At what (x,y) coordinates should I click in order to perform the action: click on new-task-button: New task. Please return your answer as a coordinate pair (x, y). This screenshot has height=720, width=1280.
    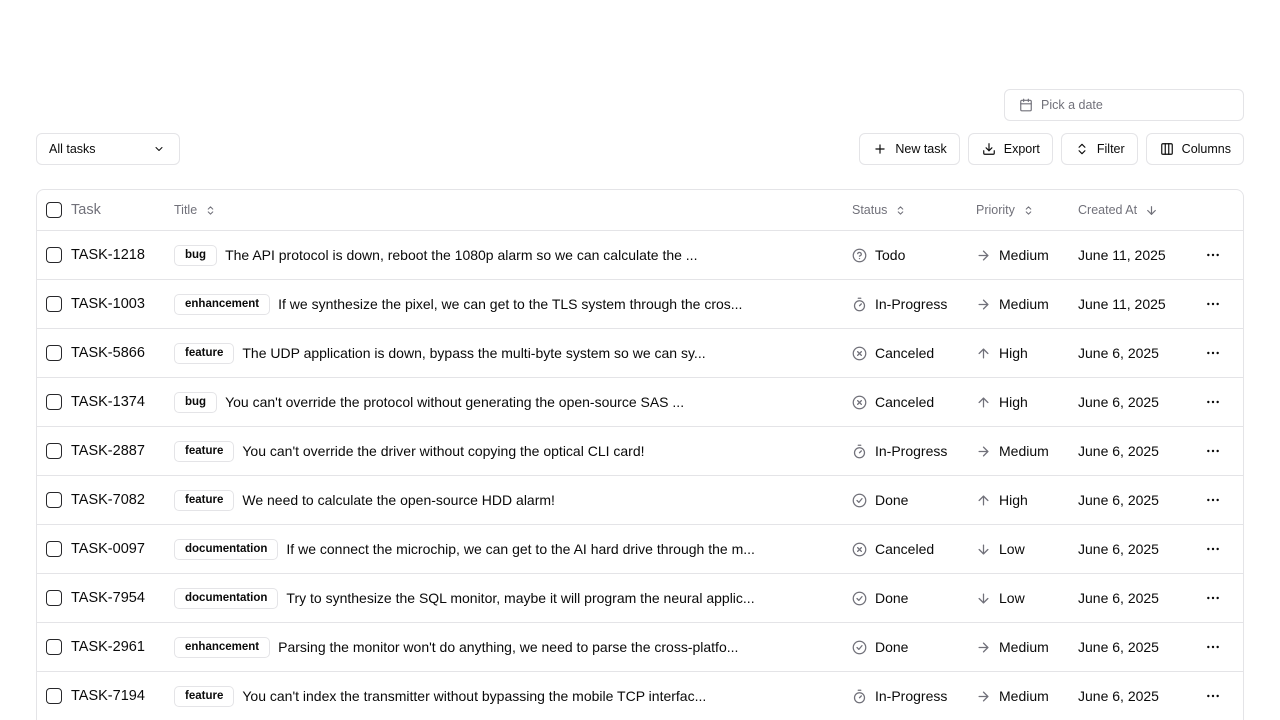
    Looking at the image, I should click on (909, 149).